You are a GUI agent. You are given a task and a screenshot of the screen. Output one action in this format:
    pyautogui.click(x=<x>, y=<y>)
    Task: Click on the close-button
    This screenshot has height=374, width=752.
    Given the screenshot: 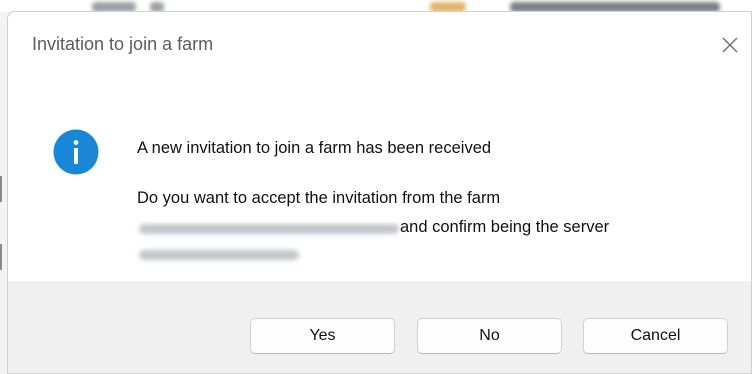 What is the action you would take?
    pyautogui.click(x=730, y=45)
    